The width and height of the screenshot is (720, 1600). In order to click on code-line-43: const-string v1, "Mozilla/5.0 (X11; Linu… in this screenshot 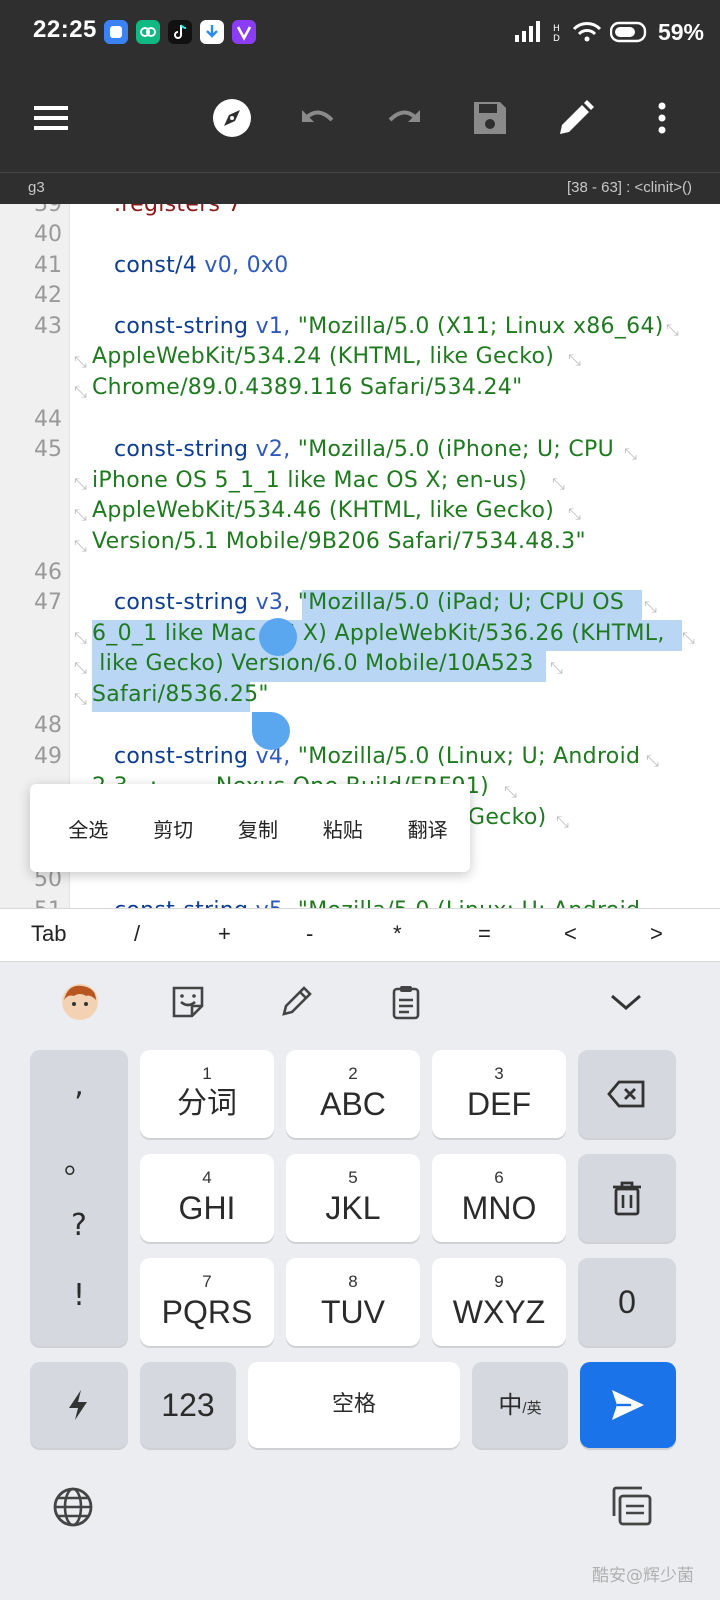, I will do `click(389, 326)`.